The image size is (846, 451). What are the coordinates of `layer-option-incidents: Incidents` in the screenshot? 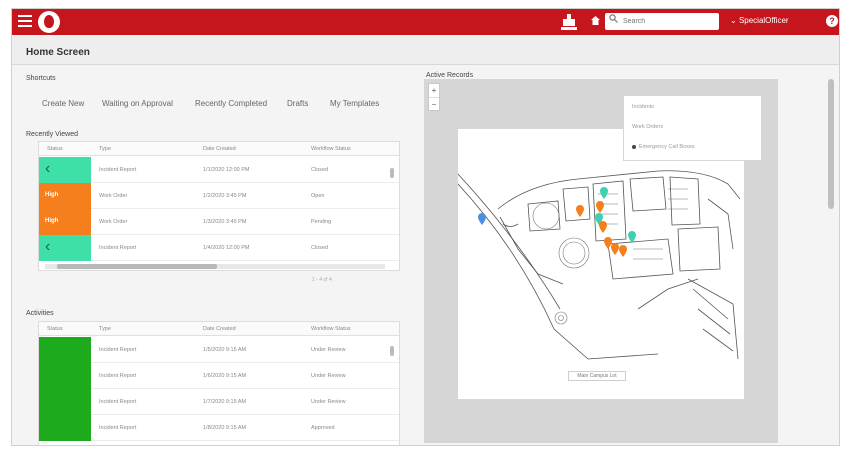 It's located at (643, 107).